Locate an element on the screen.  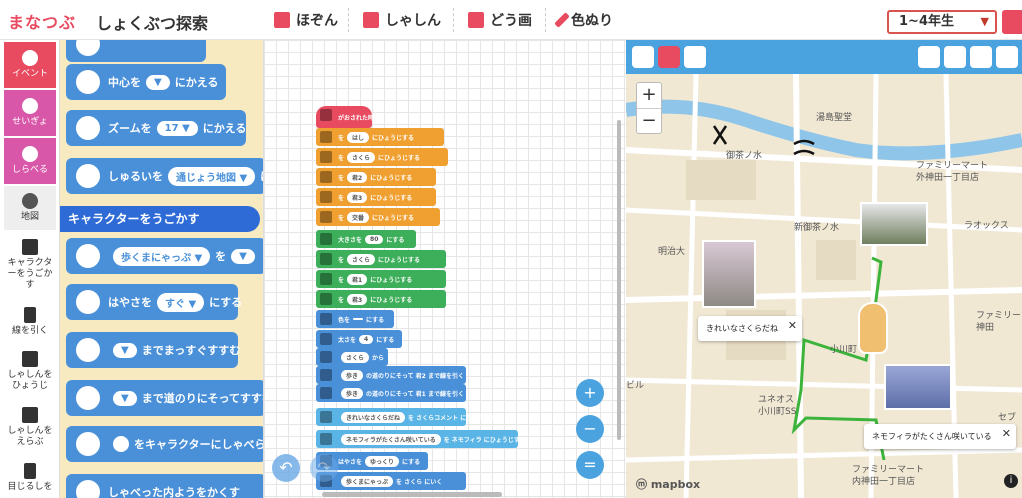
block-dropdown: ゆっくり is located at coordinates (382, 461).